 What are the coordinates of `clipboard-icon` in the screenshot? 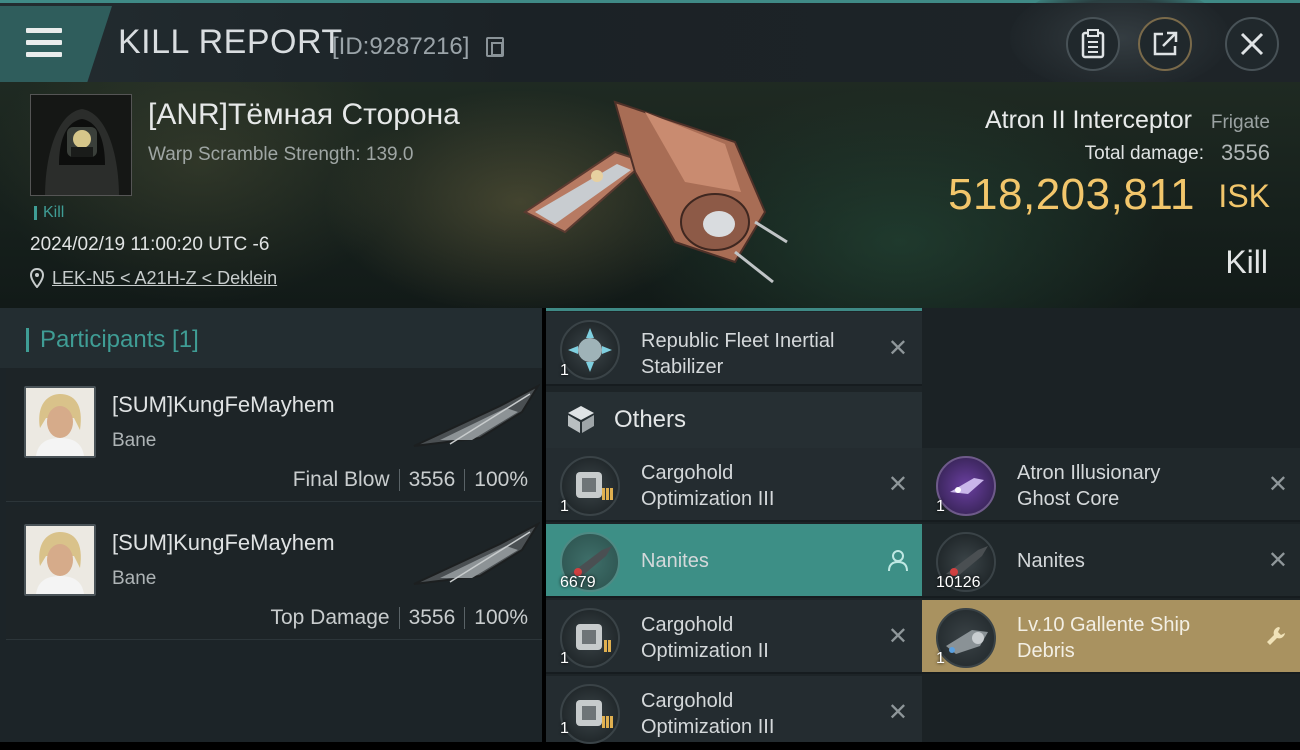 It's located at (1093, 44).